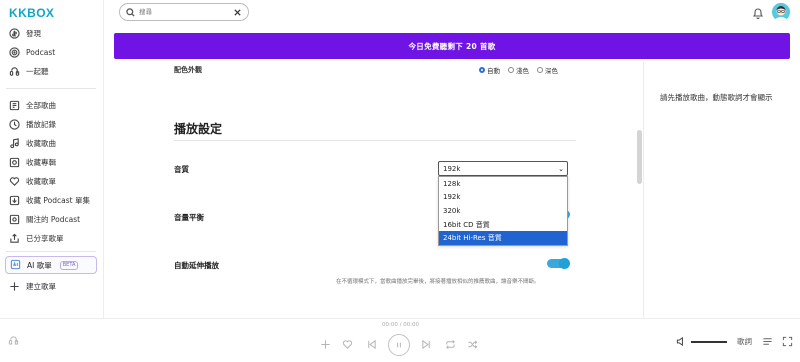  I want to click on theme-radio-dark: 深色, so click(547, 70).